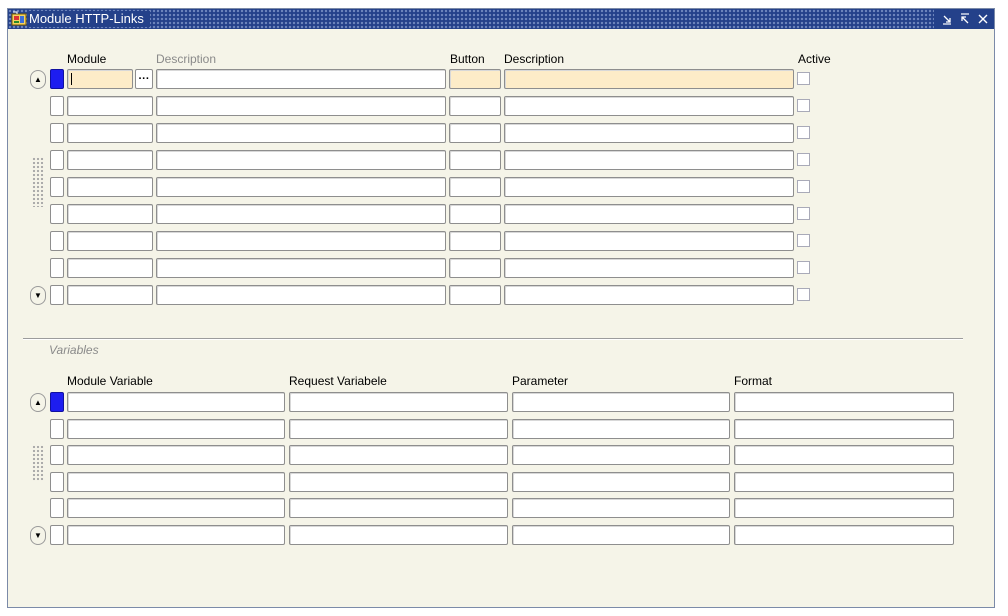  I want to click on header-button-description: Description, so click(534, 59).